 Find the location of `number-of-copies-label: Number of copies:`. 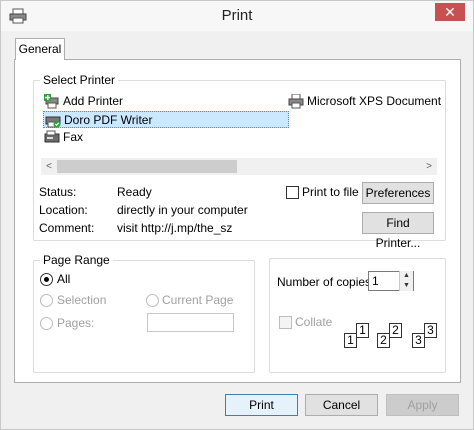

number-of-copies-label: Number of copies: is located at coordinates (326, 282).